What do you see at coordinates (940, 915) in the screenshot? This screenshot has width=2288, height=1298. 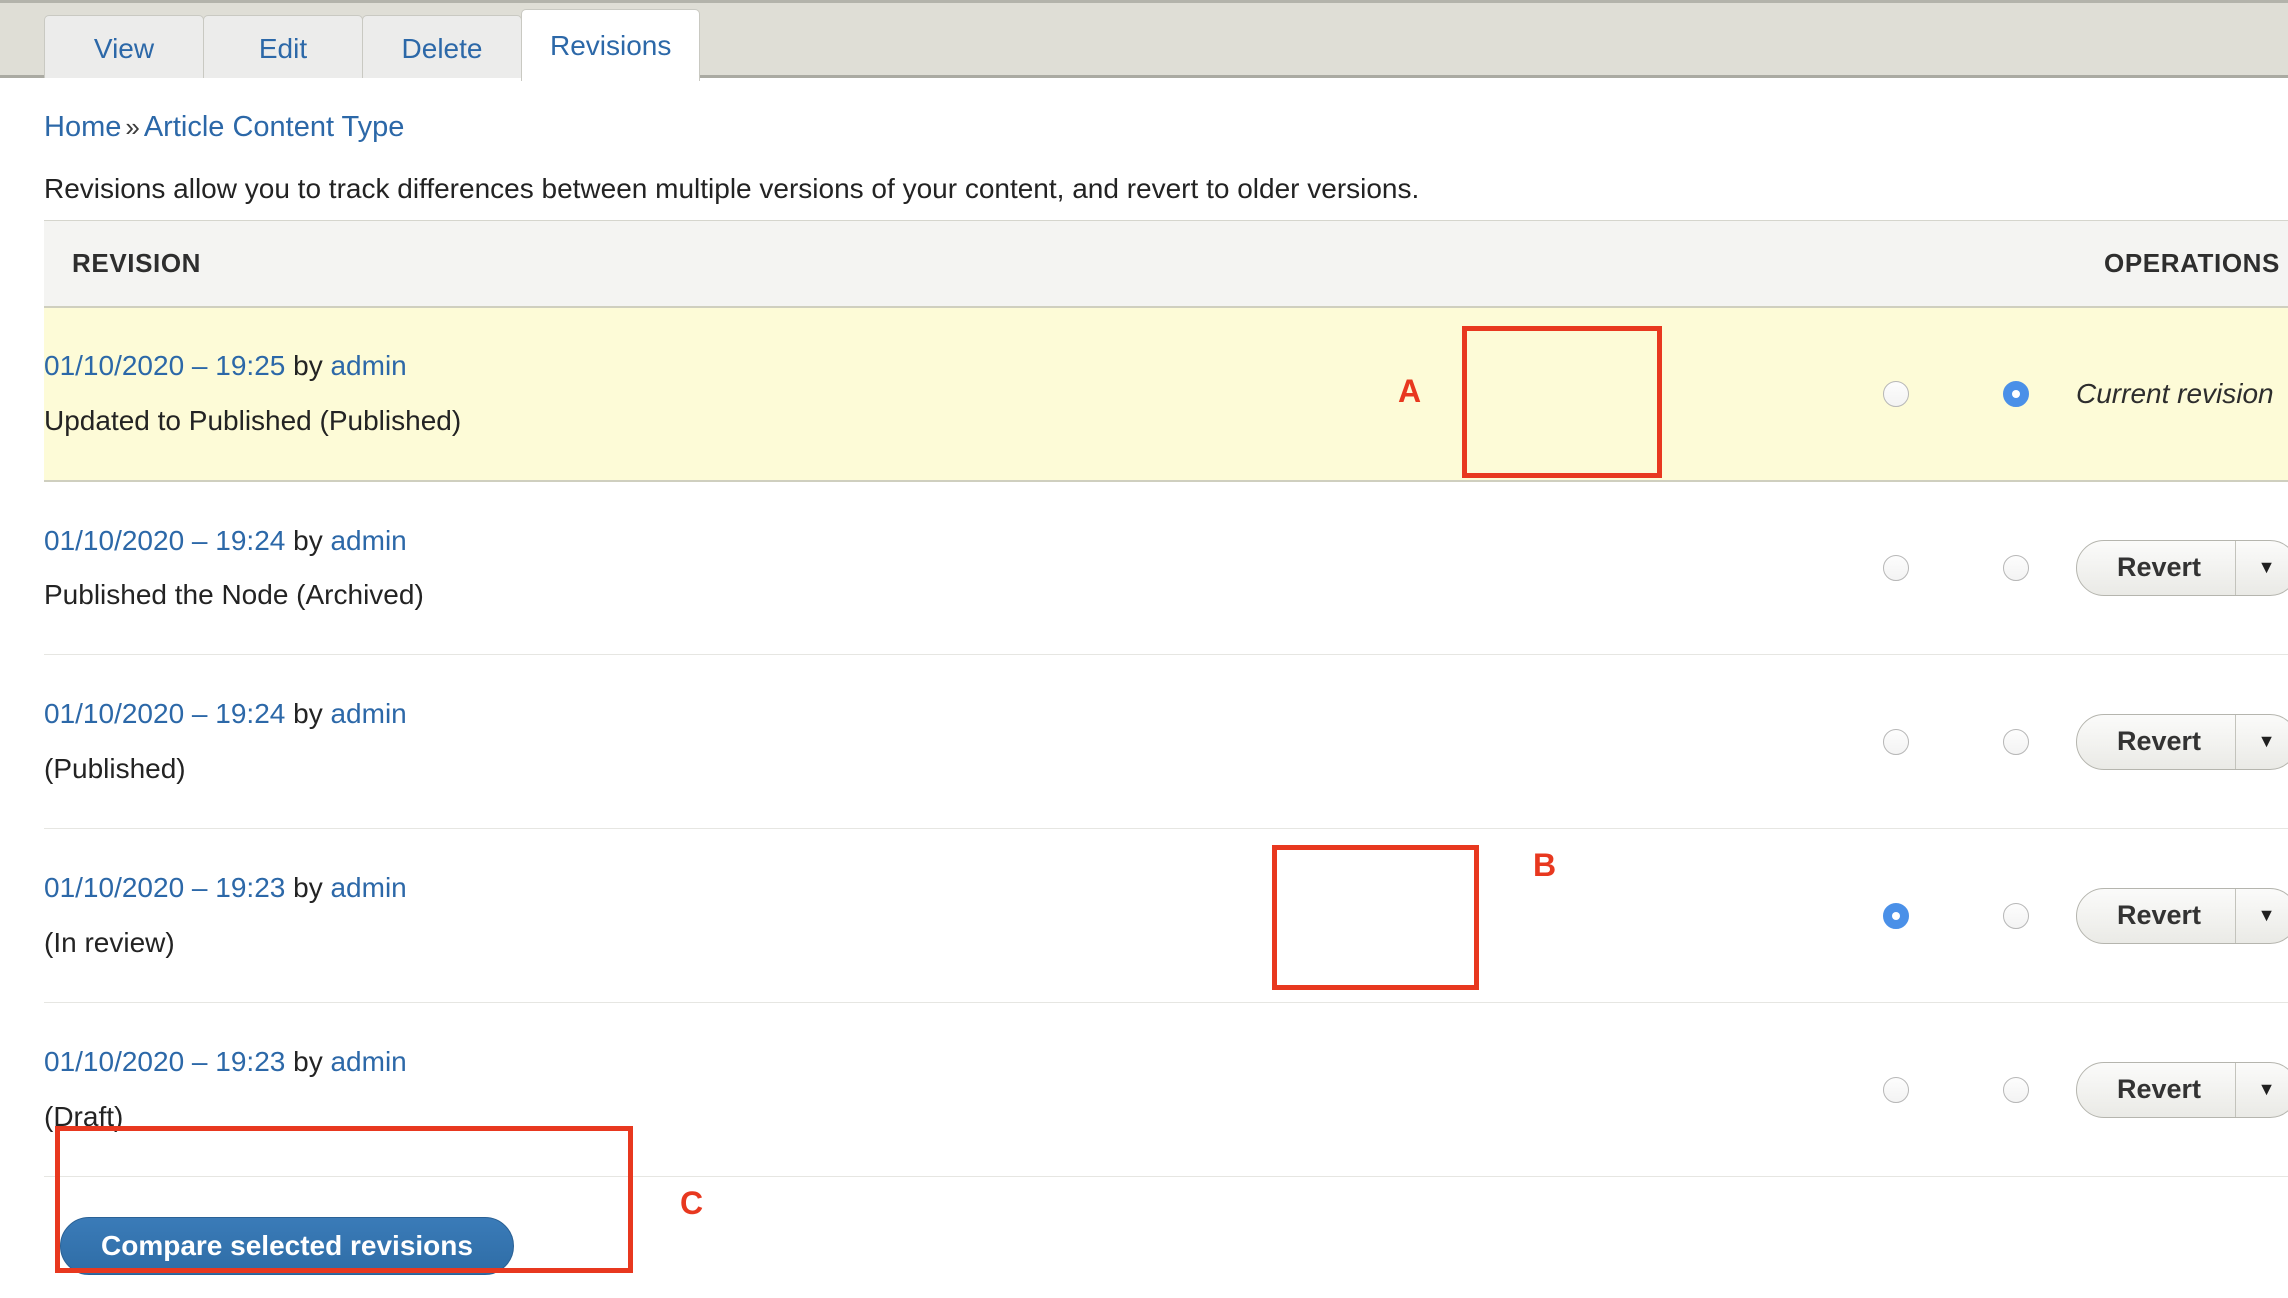 I see `revision-cell: 01/10/2020 – 19:23 by admin (In review)` at bounding box center [940, 915].